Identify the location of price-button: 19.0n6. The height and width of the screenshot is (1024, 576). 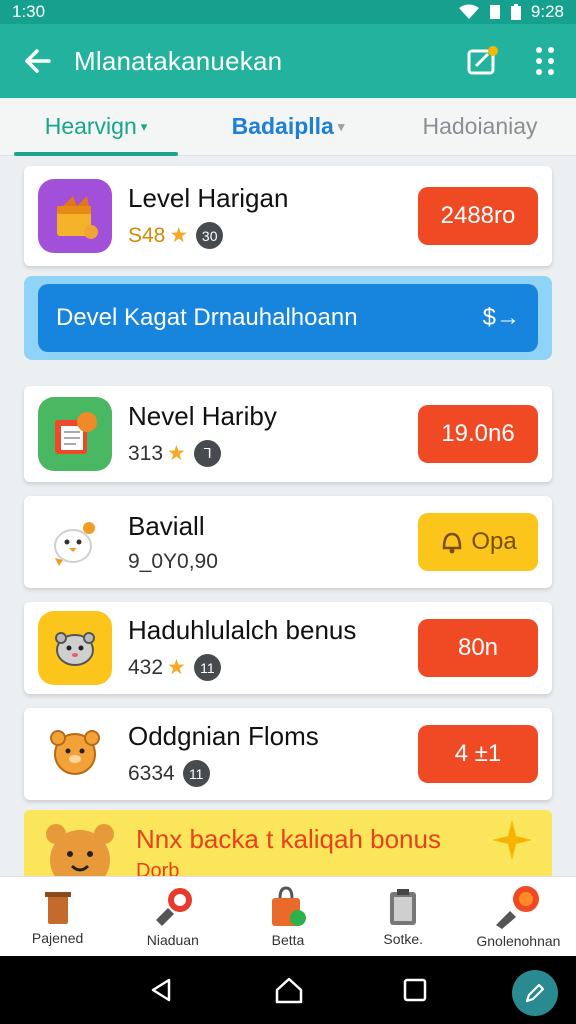
(478, 434).